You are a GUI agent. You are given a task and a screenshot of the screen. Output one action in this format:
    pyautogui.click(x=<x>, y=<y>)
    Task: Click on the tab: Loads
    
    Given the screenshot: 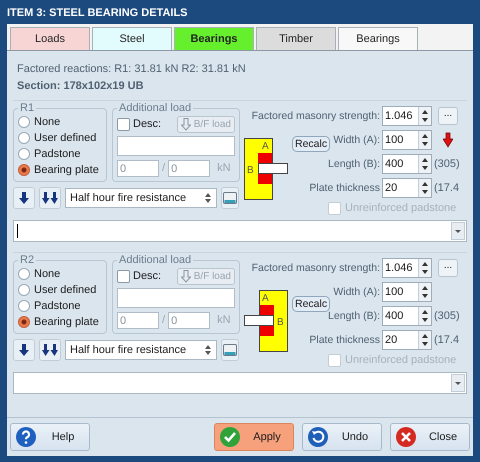 What is the action you would take?
    pyautogui.click(x=50, y=38)
    